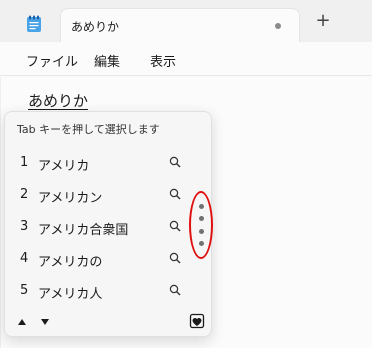  Describe the element at coordinates (278, 26) in the screenshot. I see `unsaved-dot-icon` at that location.